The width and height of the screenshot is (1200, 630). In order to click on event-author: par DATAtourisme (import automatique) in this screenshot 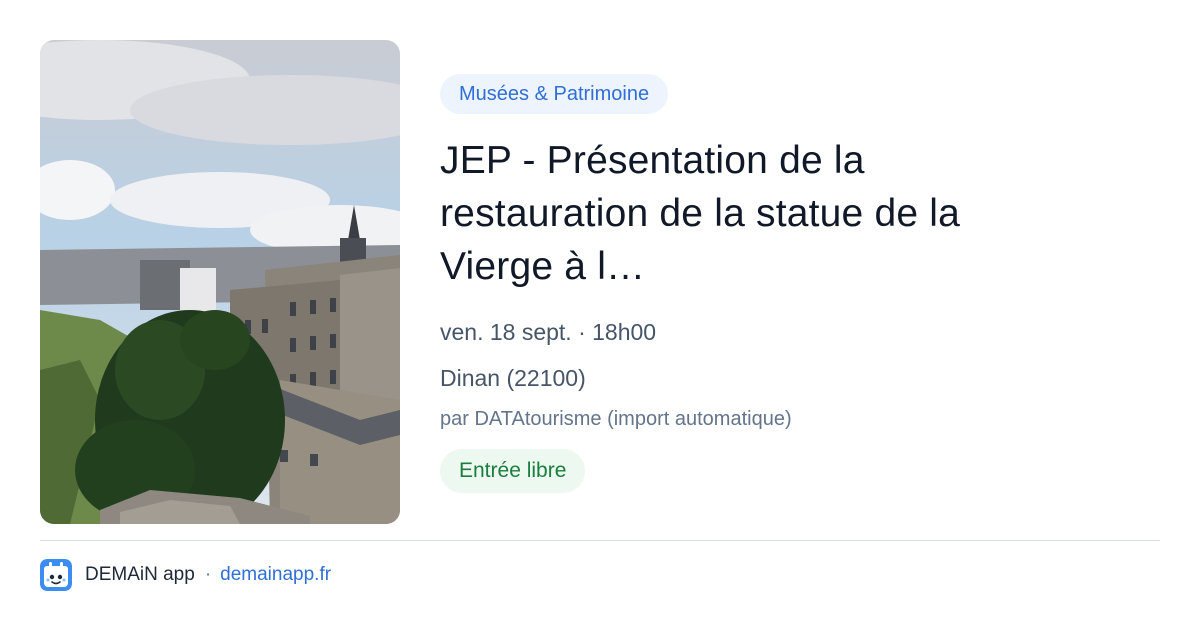, I will do `click(616, 419)`.